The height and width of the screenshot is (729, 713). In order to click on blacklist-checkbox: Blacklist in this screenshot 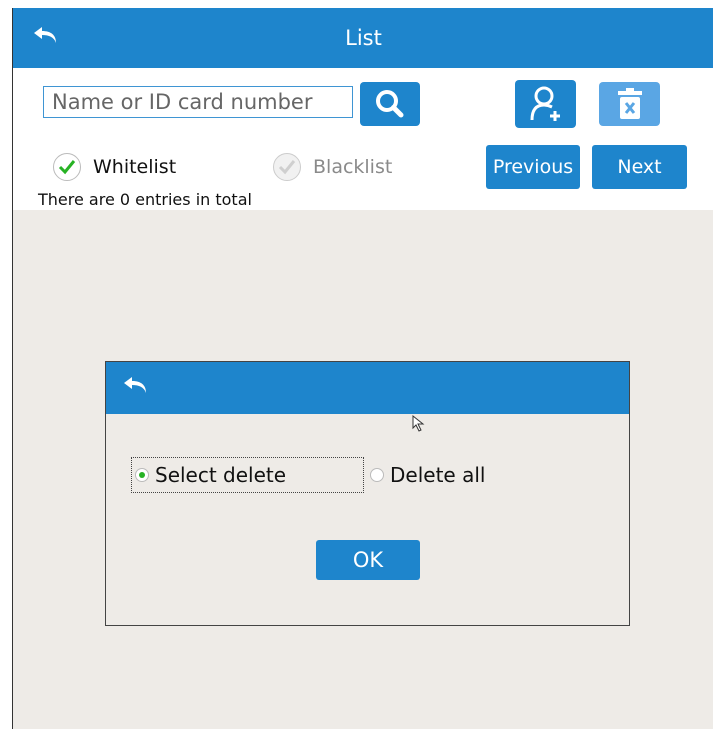, I will do `click(332, 167)`.